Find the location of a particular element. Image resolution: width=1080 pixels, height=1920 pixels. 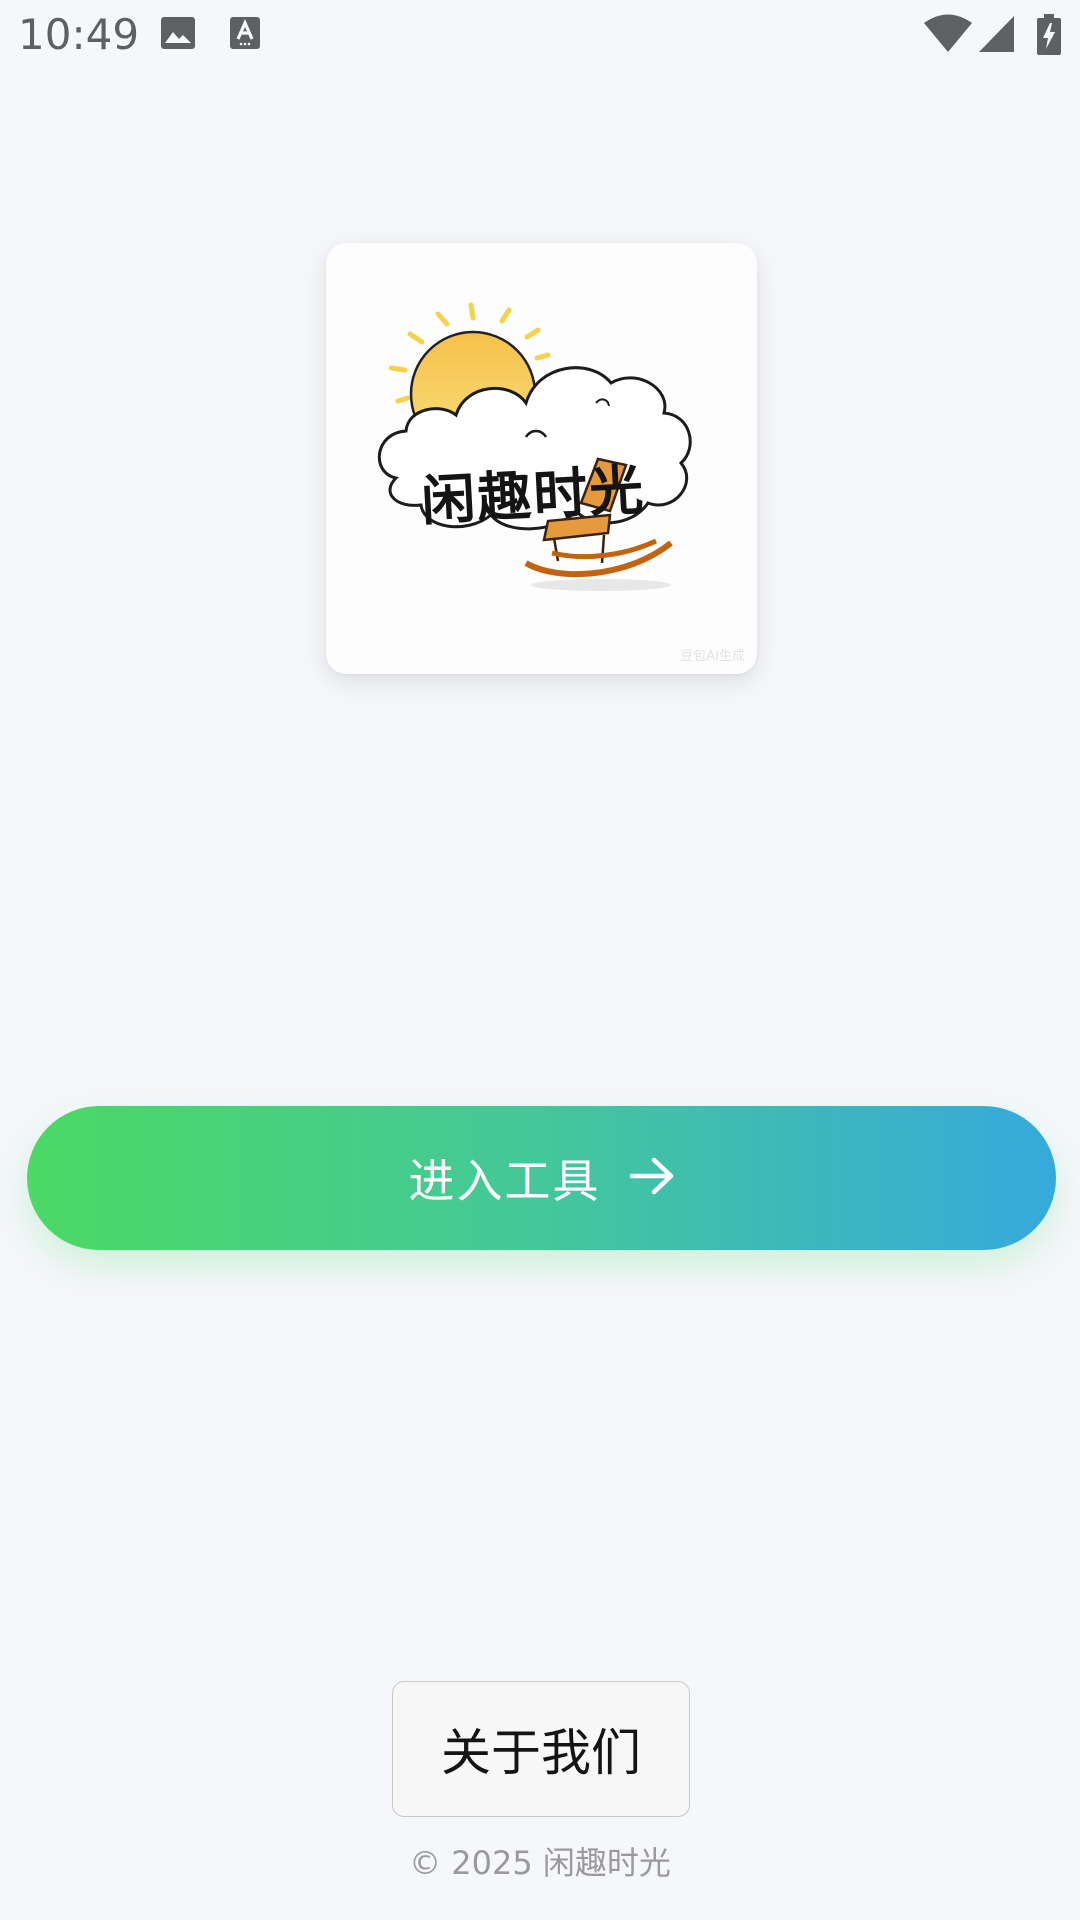

arrow-right-icon is located at coordinates (652, 1178).